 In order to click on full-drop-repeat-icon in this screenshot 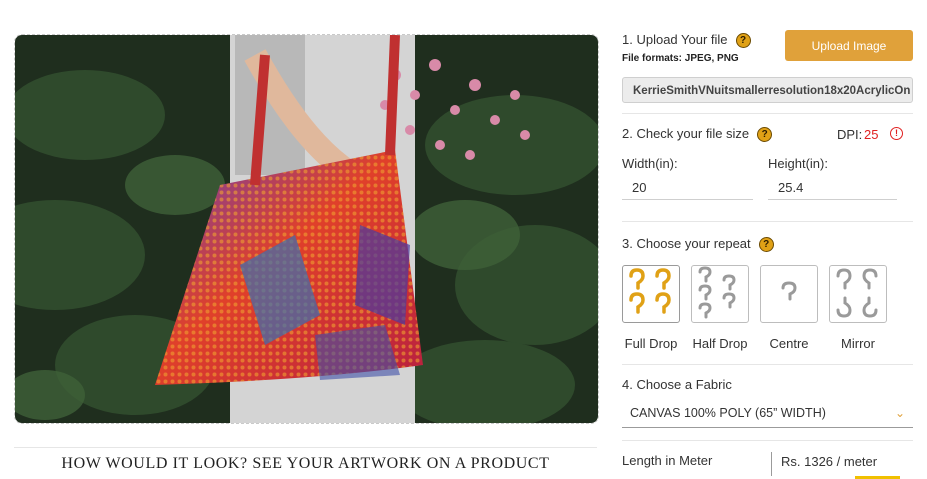, I will do `click(650, 291)`.